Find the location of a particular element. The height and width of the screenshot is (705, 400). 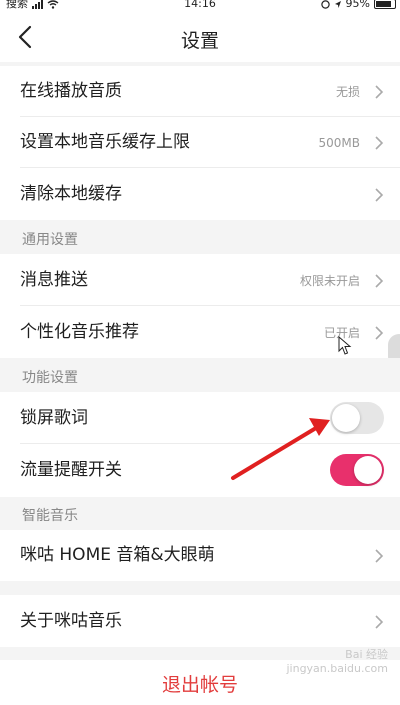

location-icon is located at coordinates (337, 4).